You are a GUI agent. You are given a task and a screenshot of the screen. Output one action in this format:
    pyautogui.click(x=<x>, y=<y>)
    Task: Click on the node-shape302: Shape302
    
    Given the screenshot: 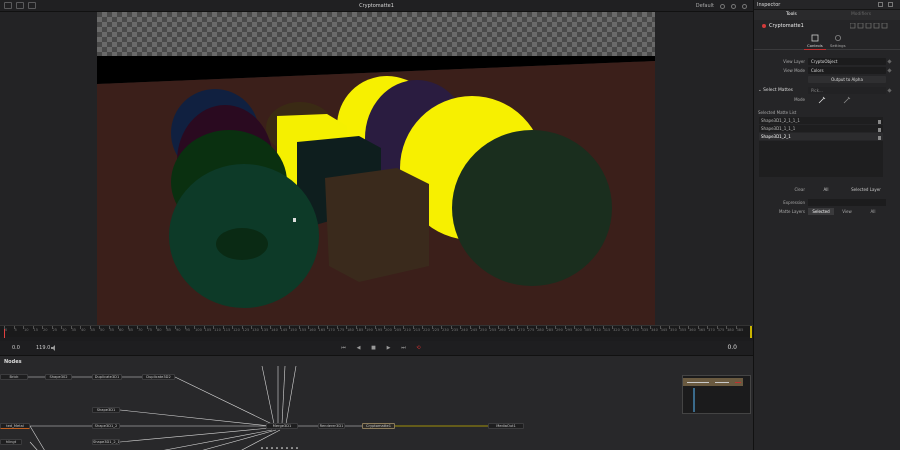 What is the action you would take?
    pyautogui.click(x=58, y=377)
    